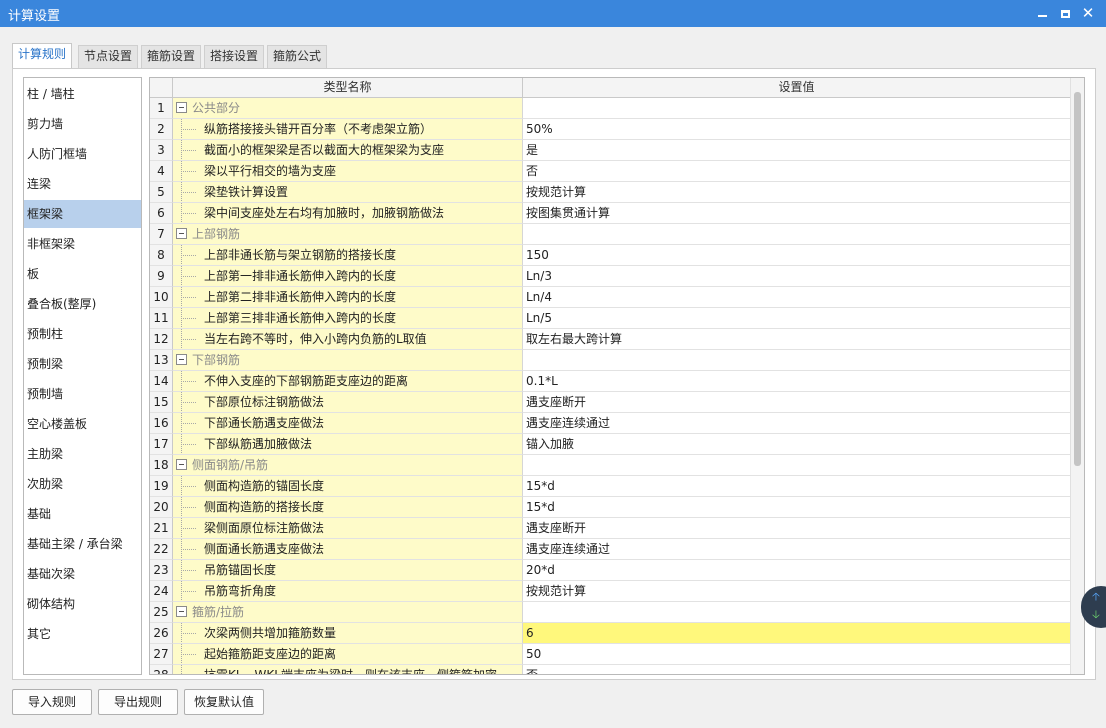 This screenshot has height=728, width=1106. What do you see at coordinates (796, 381) in the screenshot?
I see `setting-value-cell: 0.1*L` at bounding box center [796, 381].